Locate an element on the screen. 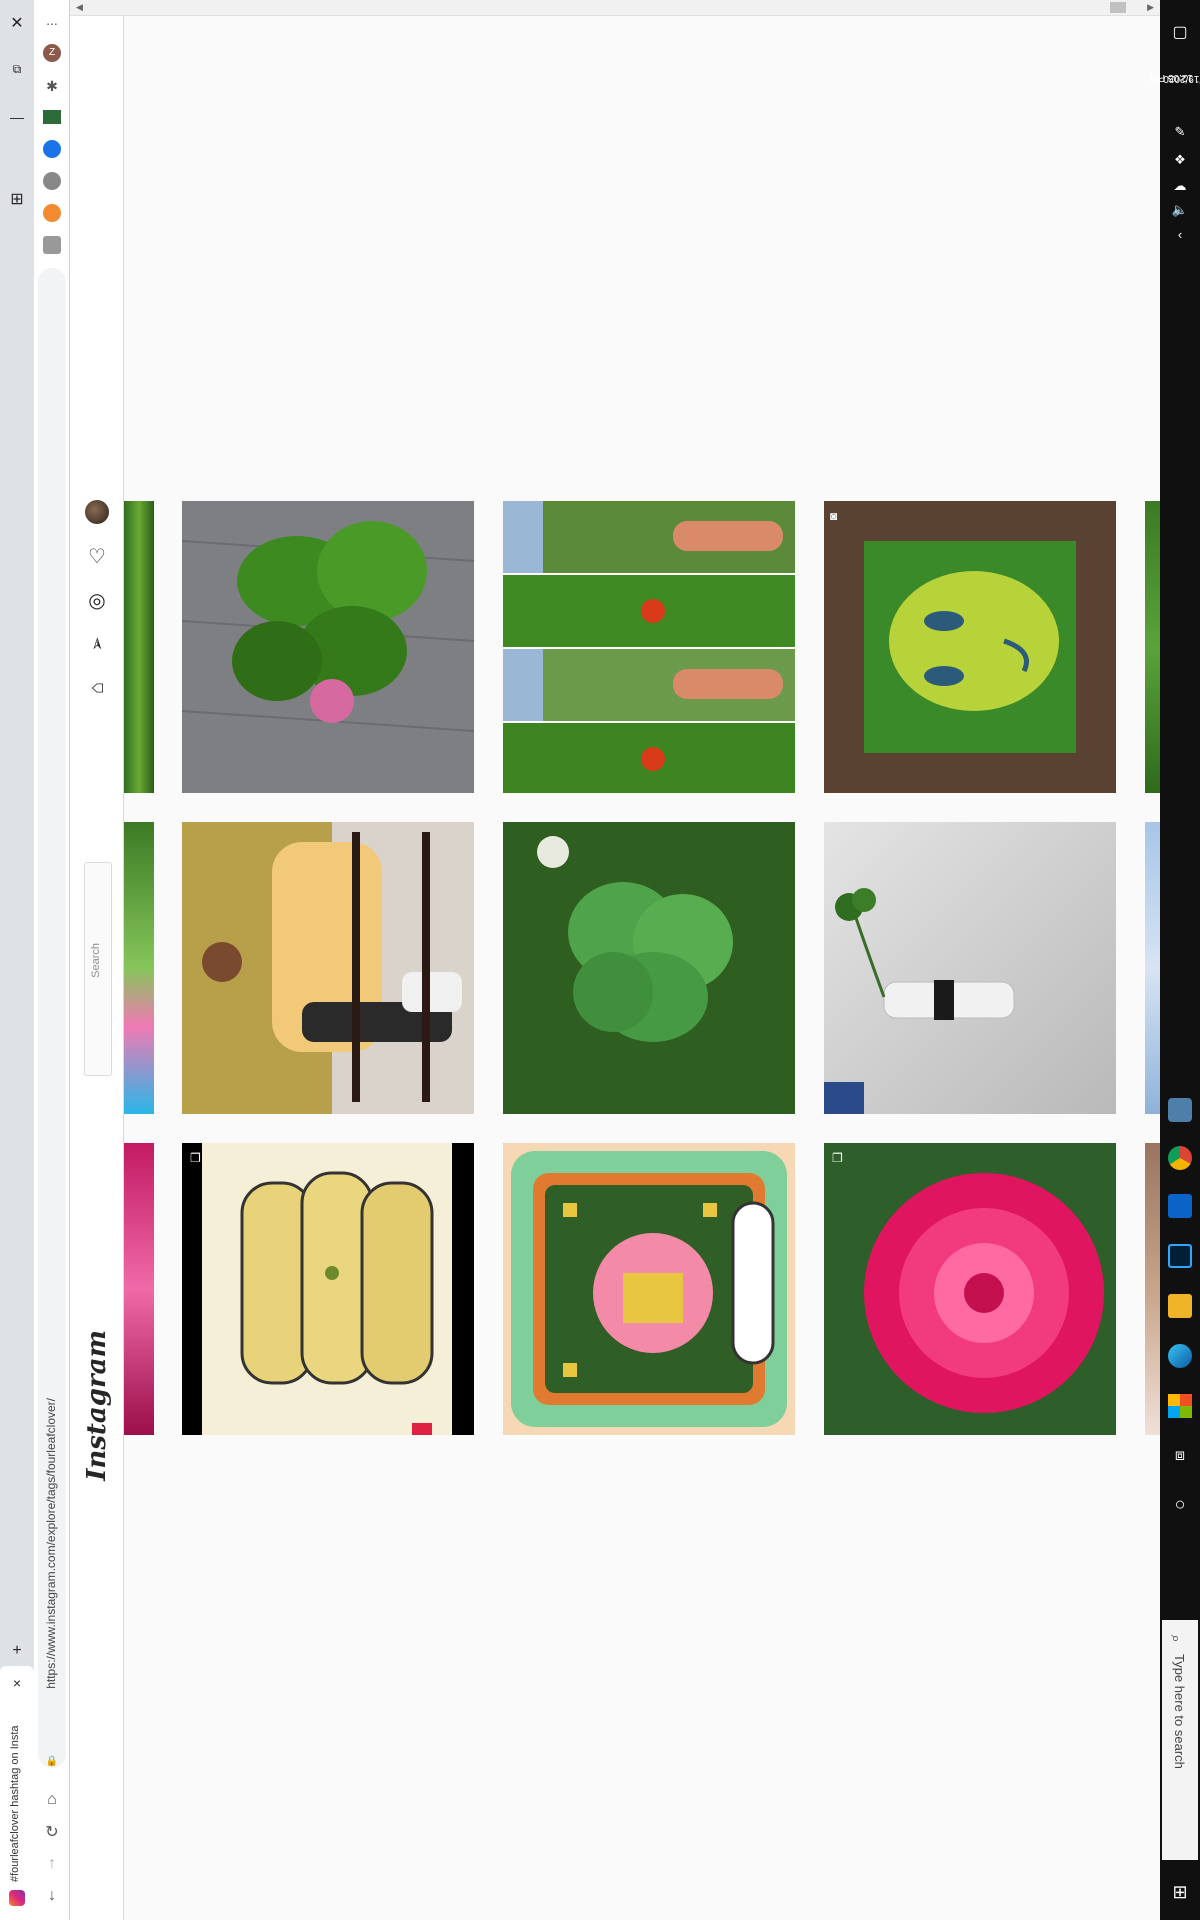 The image size is (1200, 1920). direct-message-icon: ➢ is located at coordinates (97, 644).